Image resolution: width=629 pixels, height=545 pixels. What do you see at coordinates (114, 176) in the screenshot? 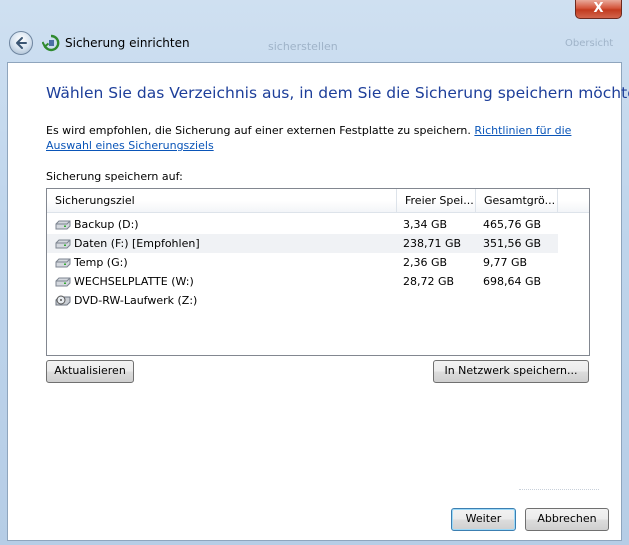
I see `save-to-label: Sicherung speichern auf:` at bounding box center [114, 176].